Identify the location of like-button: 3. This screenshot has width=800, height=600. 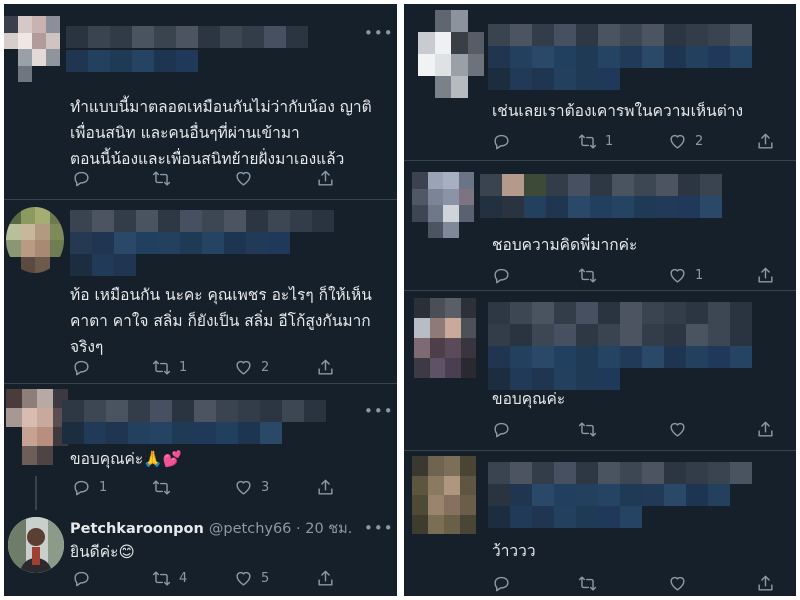
(275, 487).